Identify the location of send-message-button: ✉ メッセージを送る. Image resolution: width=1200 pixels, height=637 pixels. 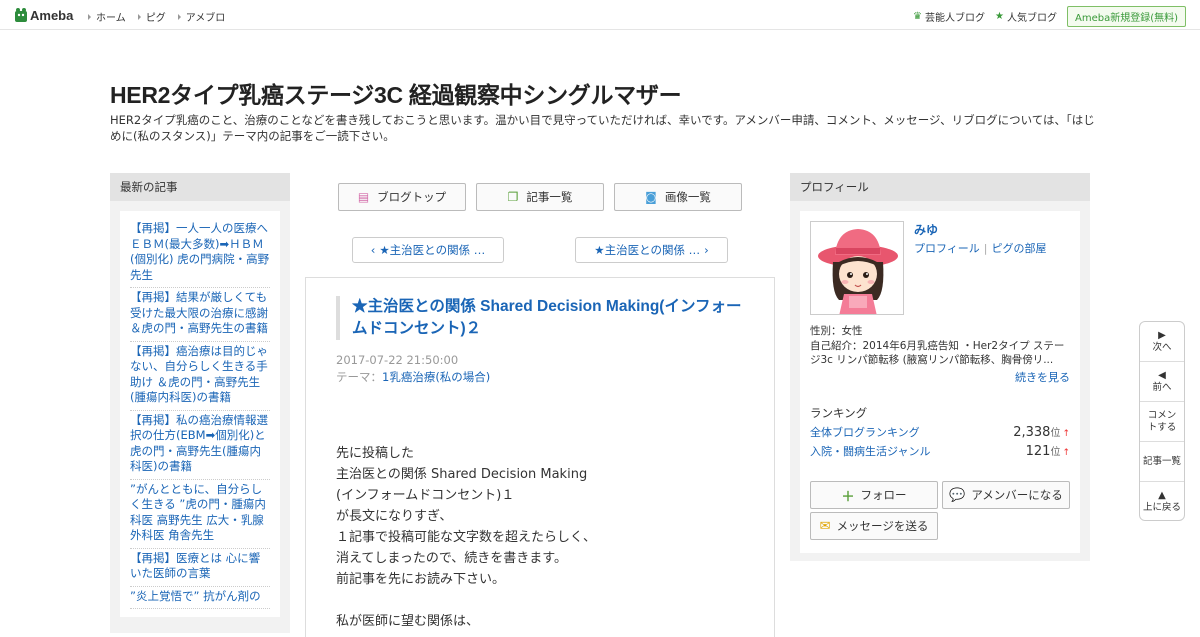
(874, 526).